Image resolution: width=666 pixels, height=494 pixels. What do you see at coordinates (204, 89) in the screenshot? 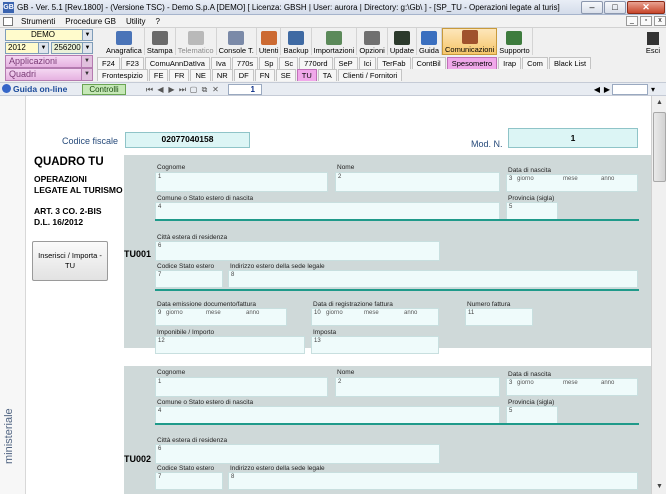
I see `copy-record-icon: ⧉` at bounding box center [204, 89].